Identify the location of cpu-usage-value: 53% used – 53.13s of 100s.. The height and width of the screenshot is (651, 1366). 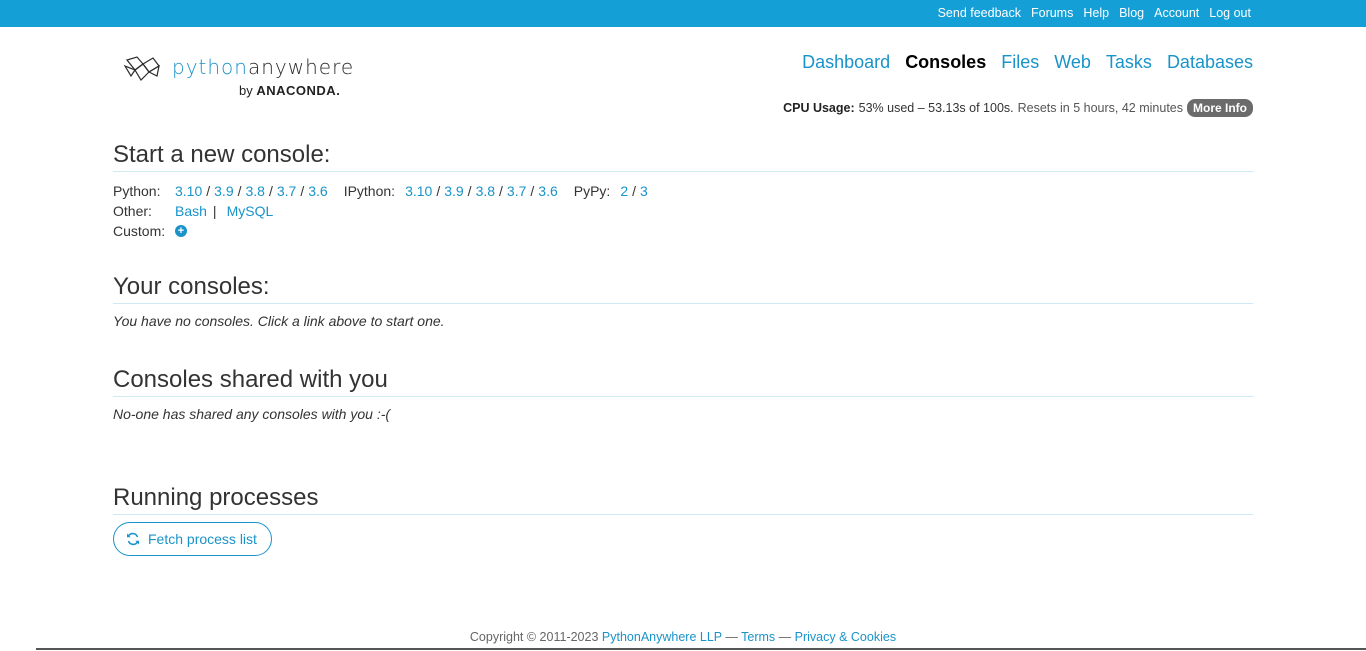
(936, 108).